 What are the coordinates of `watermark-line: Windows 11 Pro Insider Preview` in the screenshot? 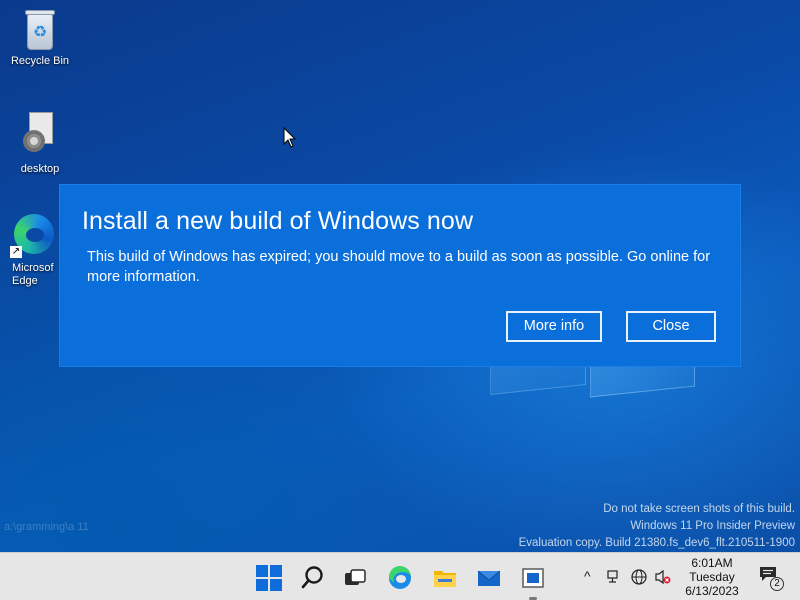 It's located at (712, 526).